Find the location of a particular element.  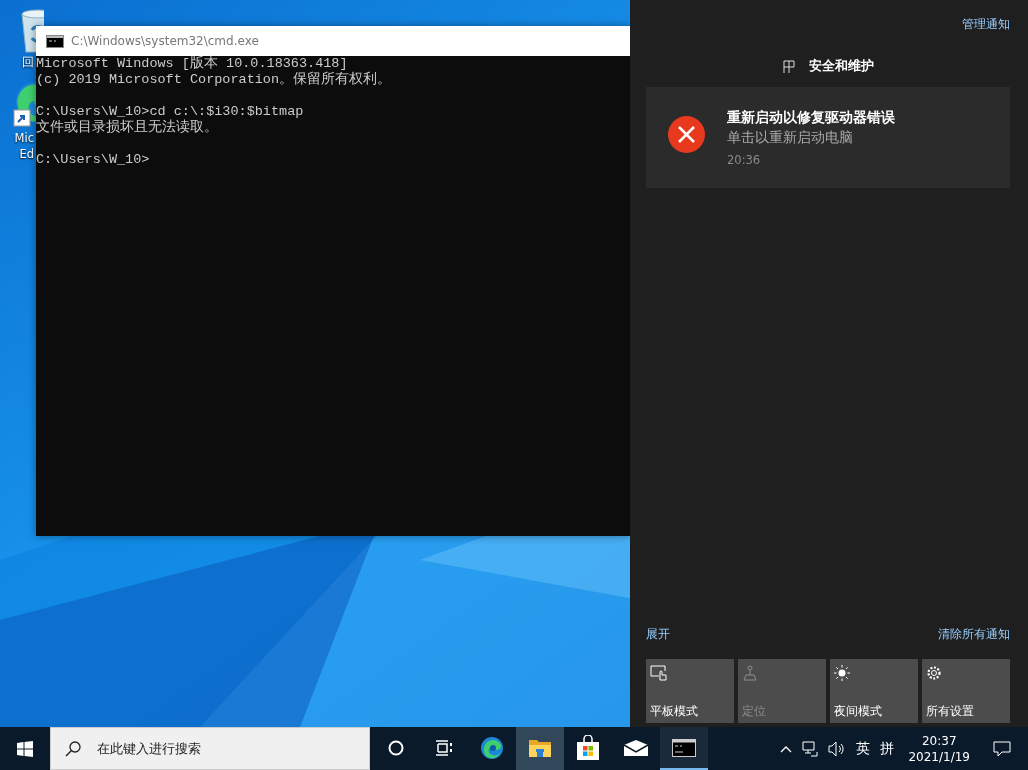

input-language-indicator: 英 is located at coordinates (863, 748).